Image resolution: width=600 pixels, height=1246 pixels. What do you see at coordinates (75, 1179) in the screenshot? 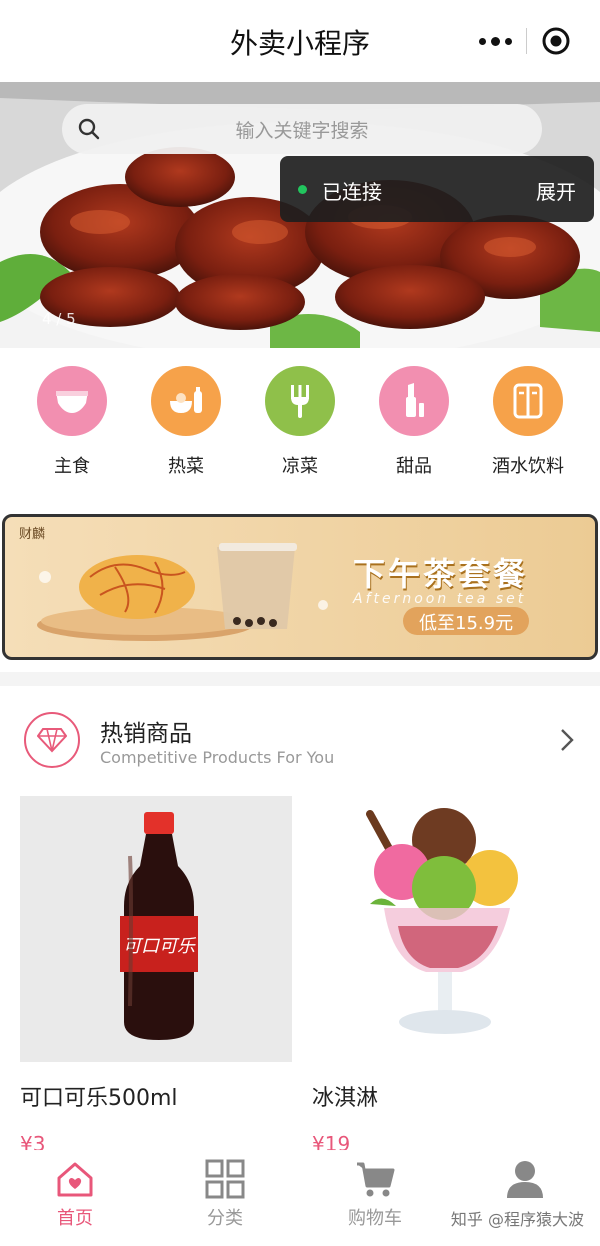
I see `home-icon` at bounding box center [75, 1179].